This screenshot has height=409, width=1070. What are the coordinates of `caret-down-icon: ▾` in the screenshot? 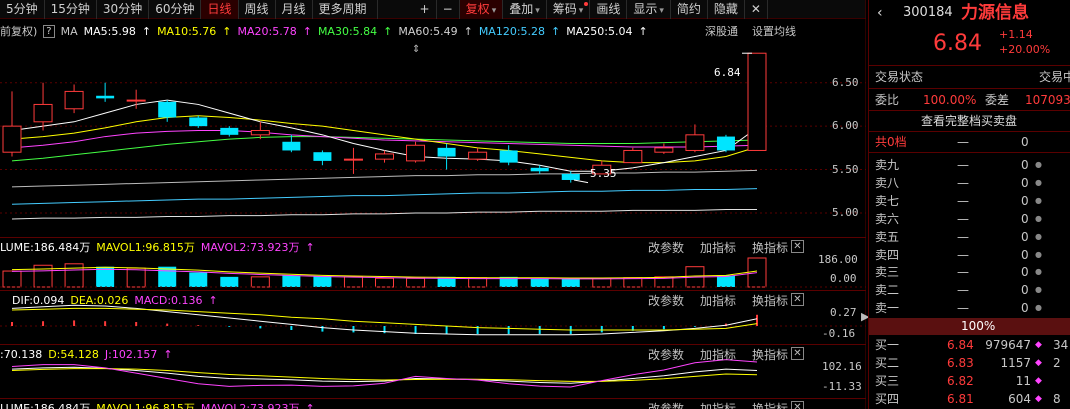 It's located at (661, 11).